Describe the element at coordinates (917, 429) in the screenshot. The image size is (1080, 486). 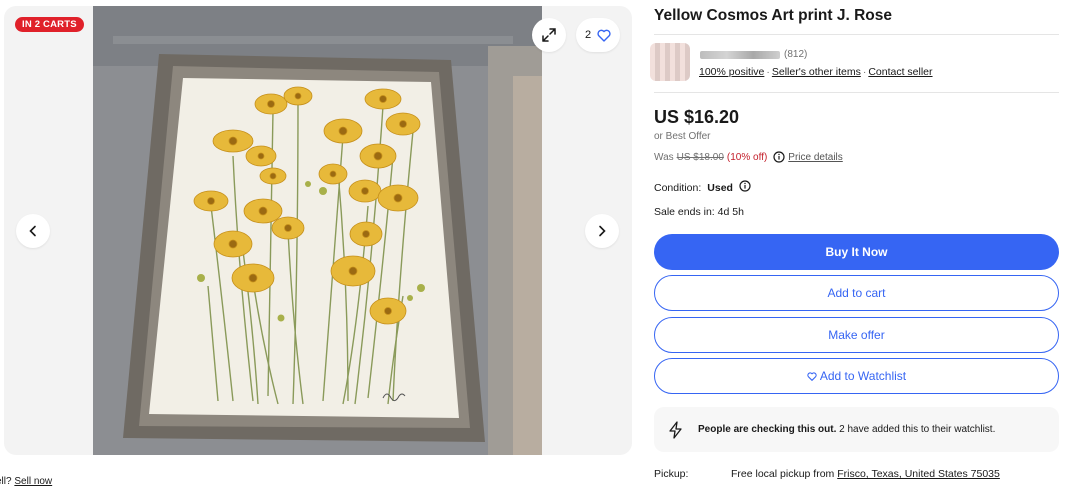
I see `activity-rest: 2 have added this to their watchlist.` at that location.